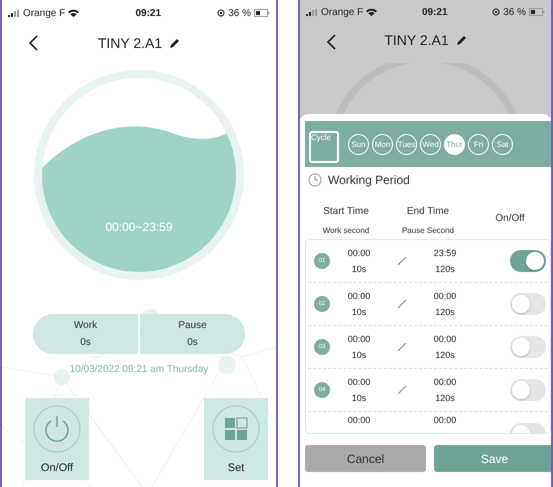 This screenshot has height=487, width=553. Describe the element at coordinates (428, 230) in the screenshot. I see `column-subheader: Pause Second` at that location.